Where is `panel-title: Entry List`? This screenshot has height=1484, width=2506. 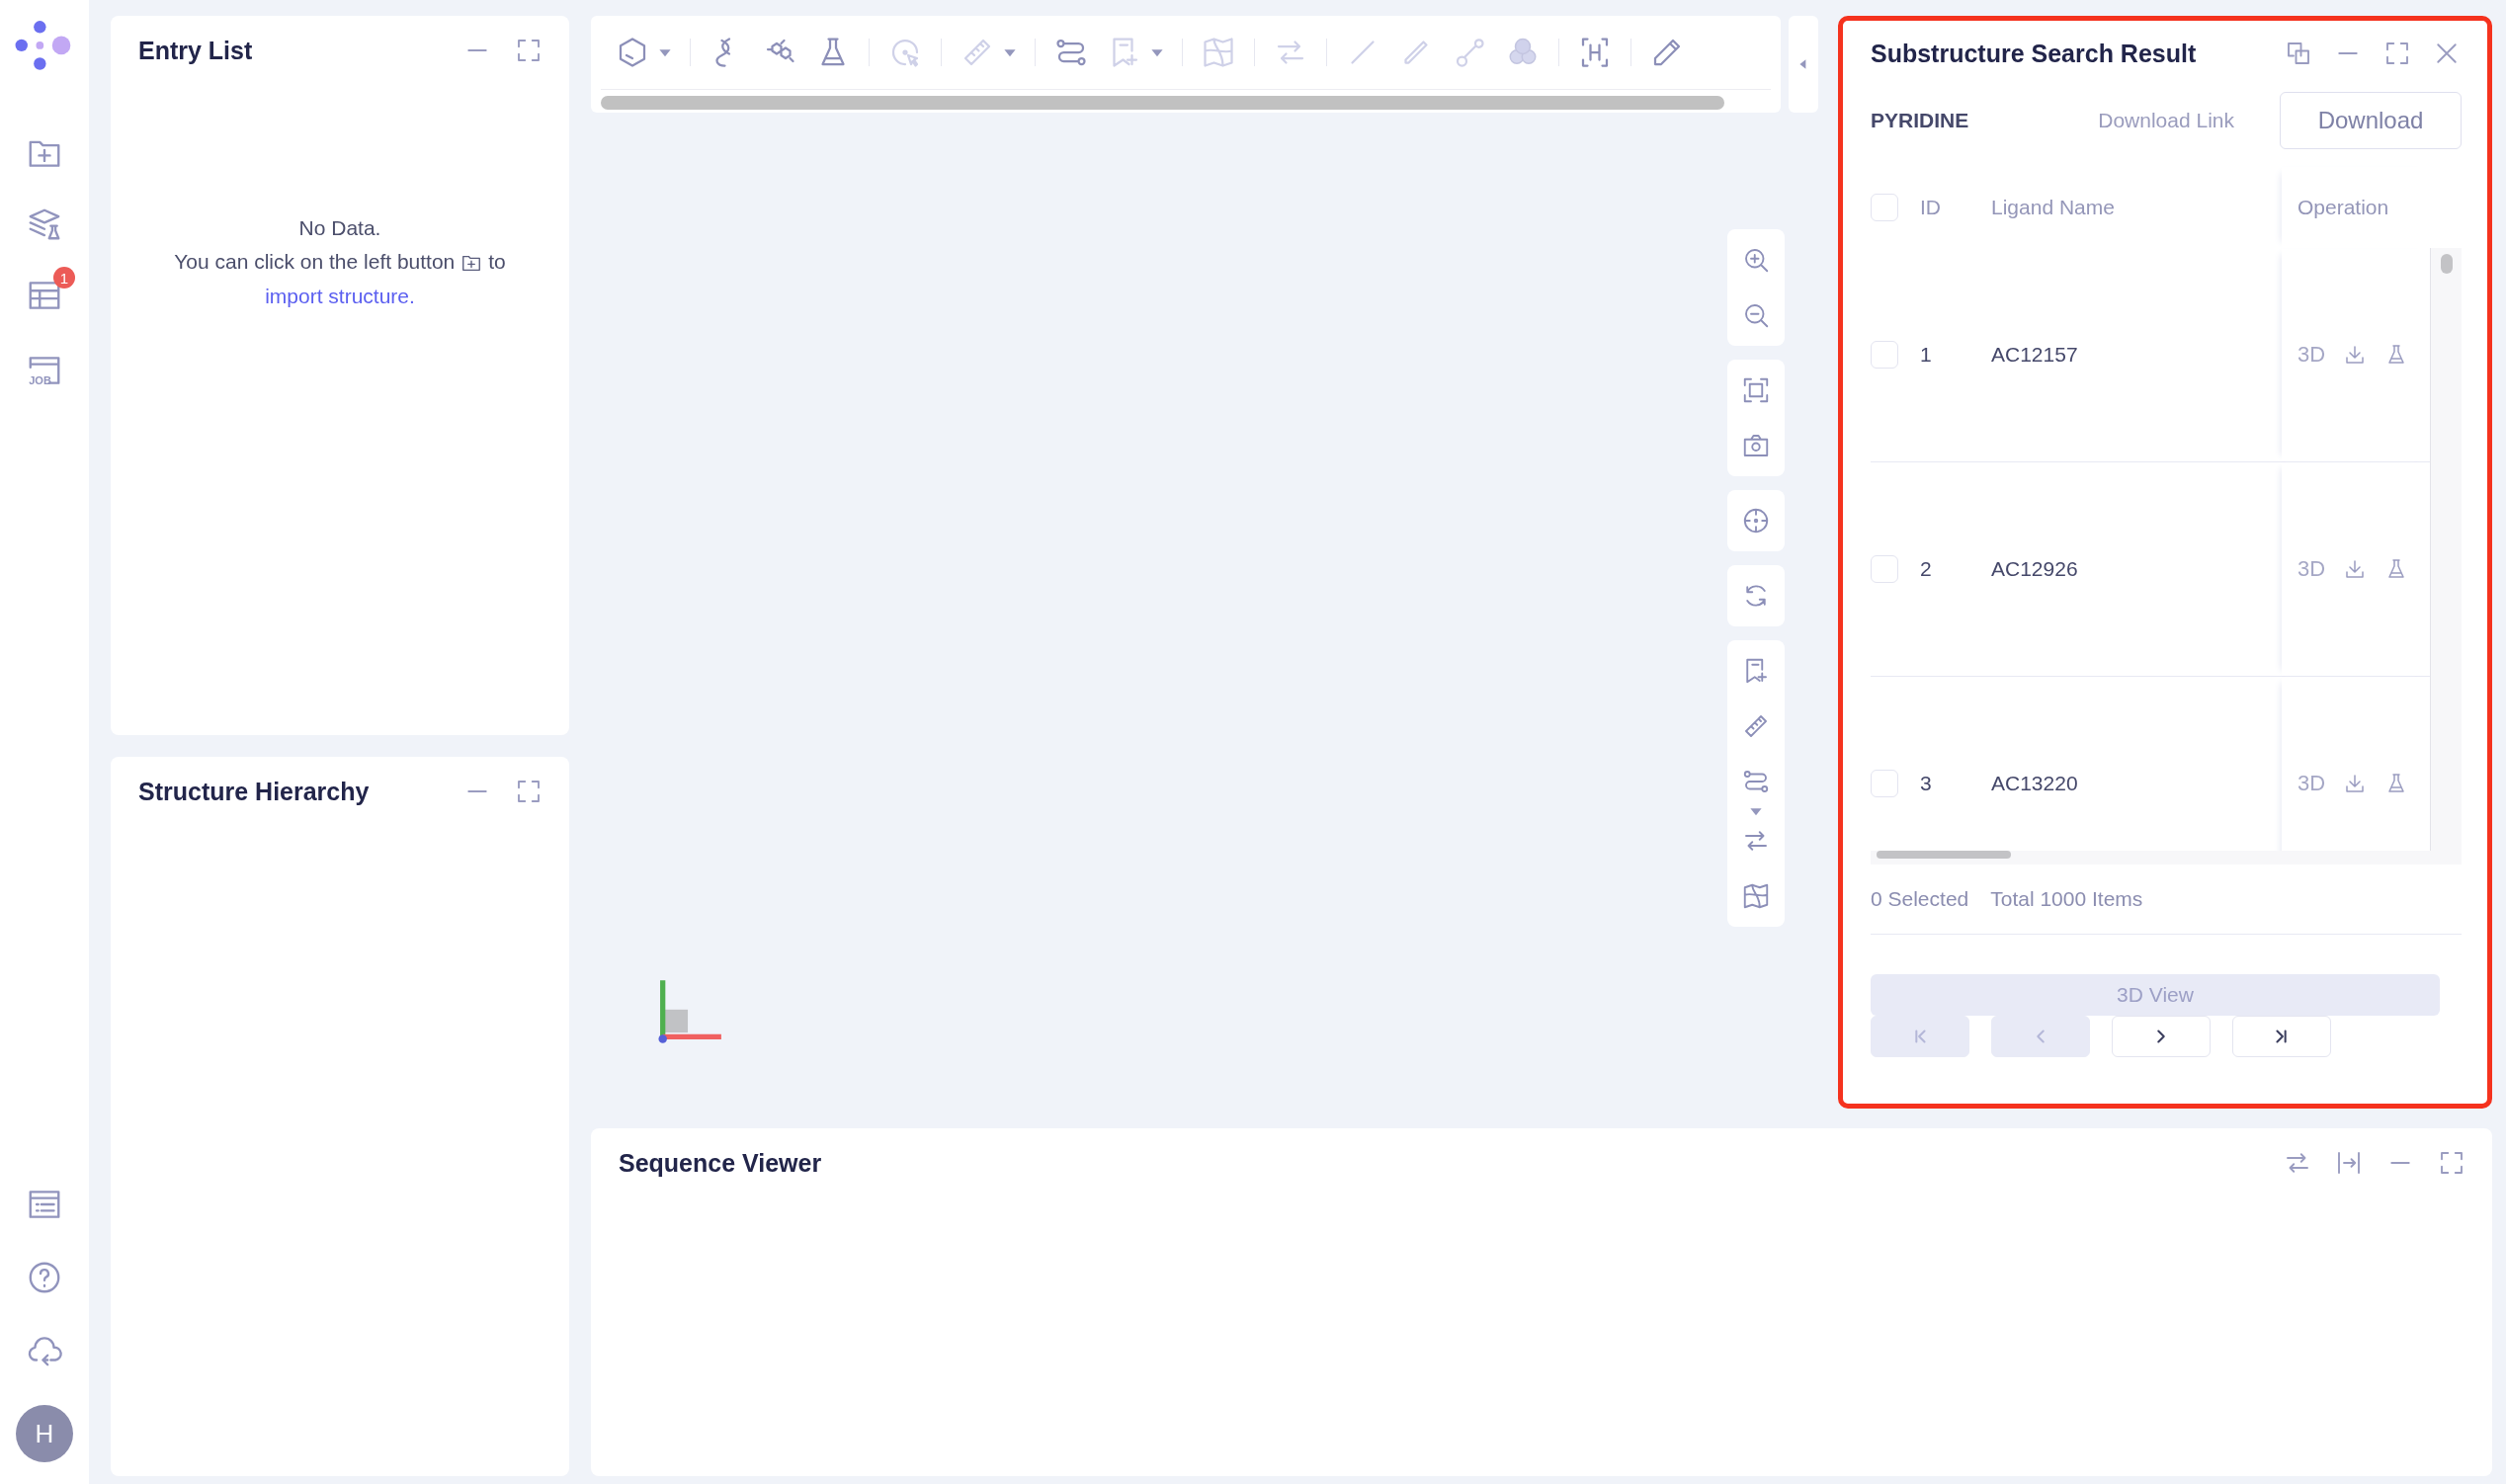
panel-title: Entry List is located at coordinates (195, 50).